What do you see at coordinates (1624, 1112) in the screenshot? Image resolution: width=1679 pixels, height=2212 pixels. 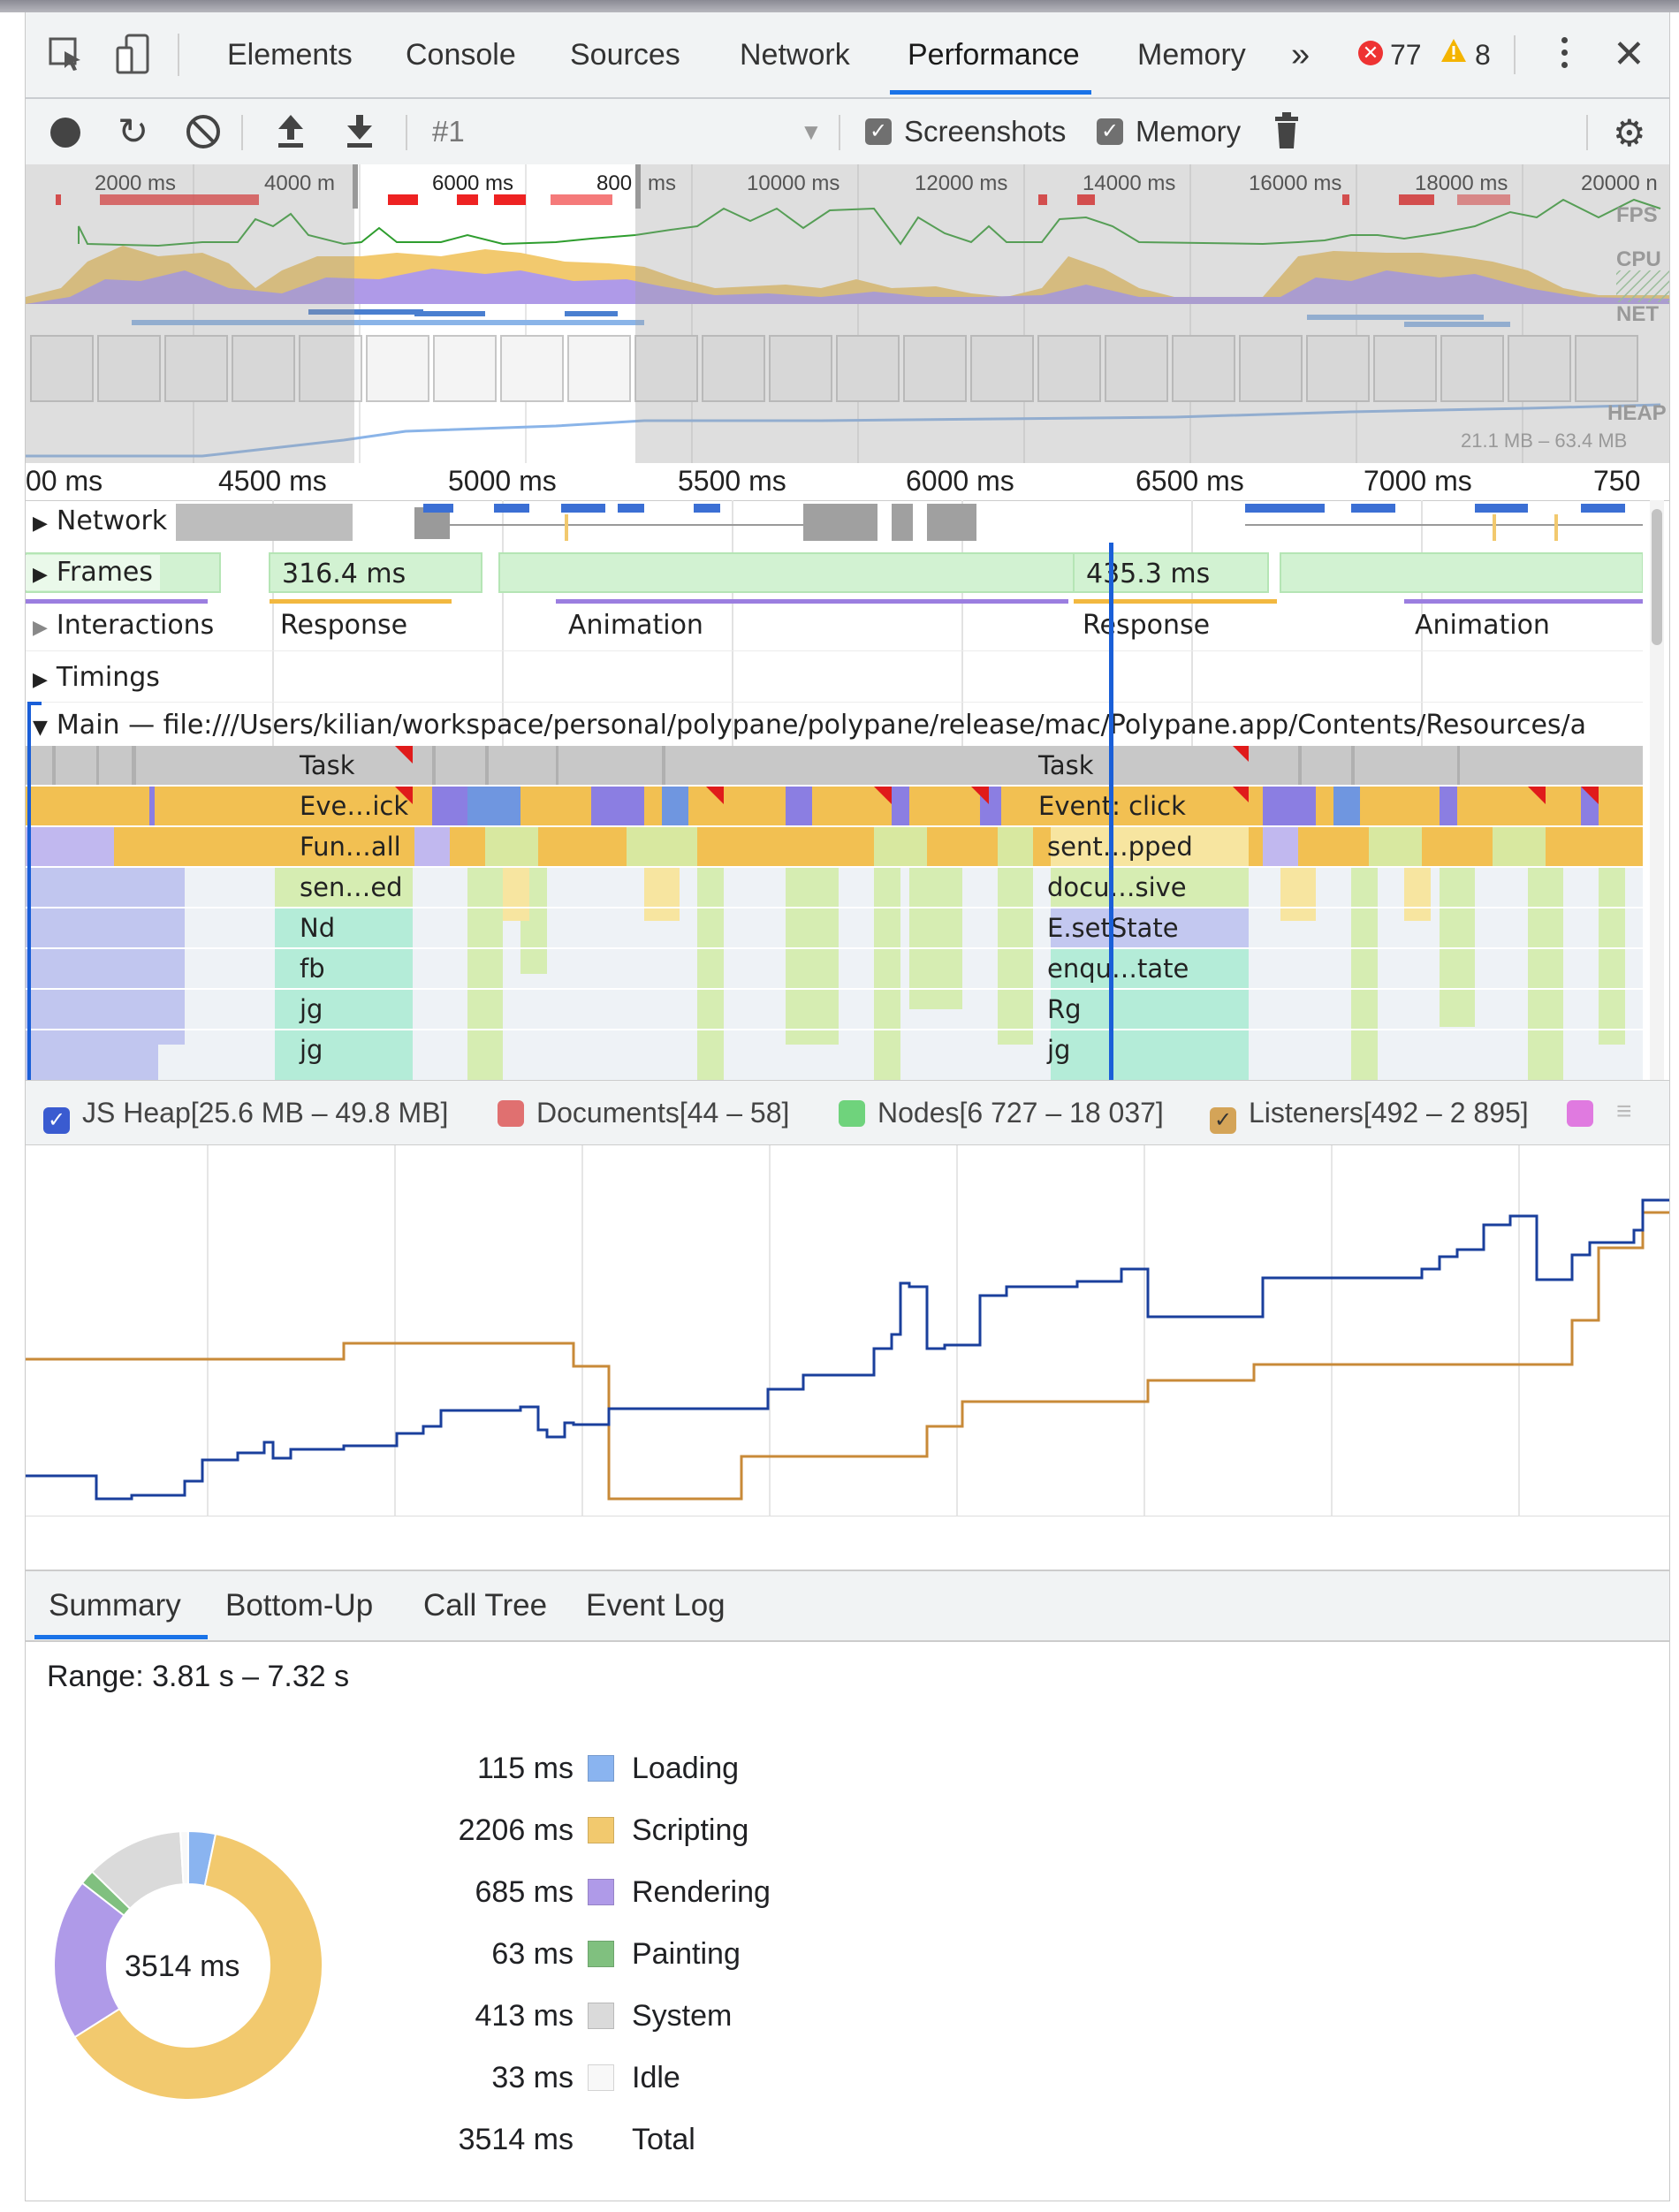 I see `drag-handle-icon: ≡` at bounding box center [1624, 1112].